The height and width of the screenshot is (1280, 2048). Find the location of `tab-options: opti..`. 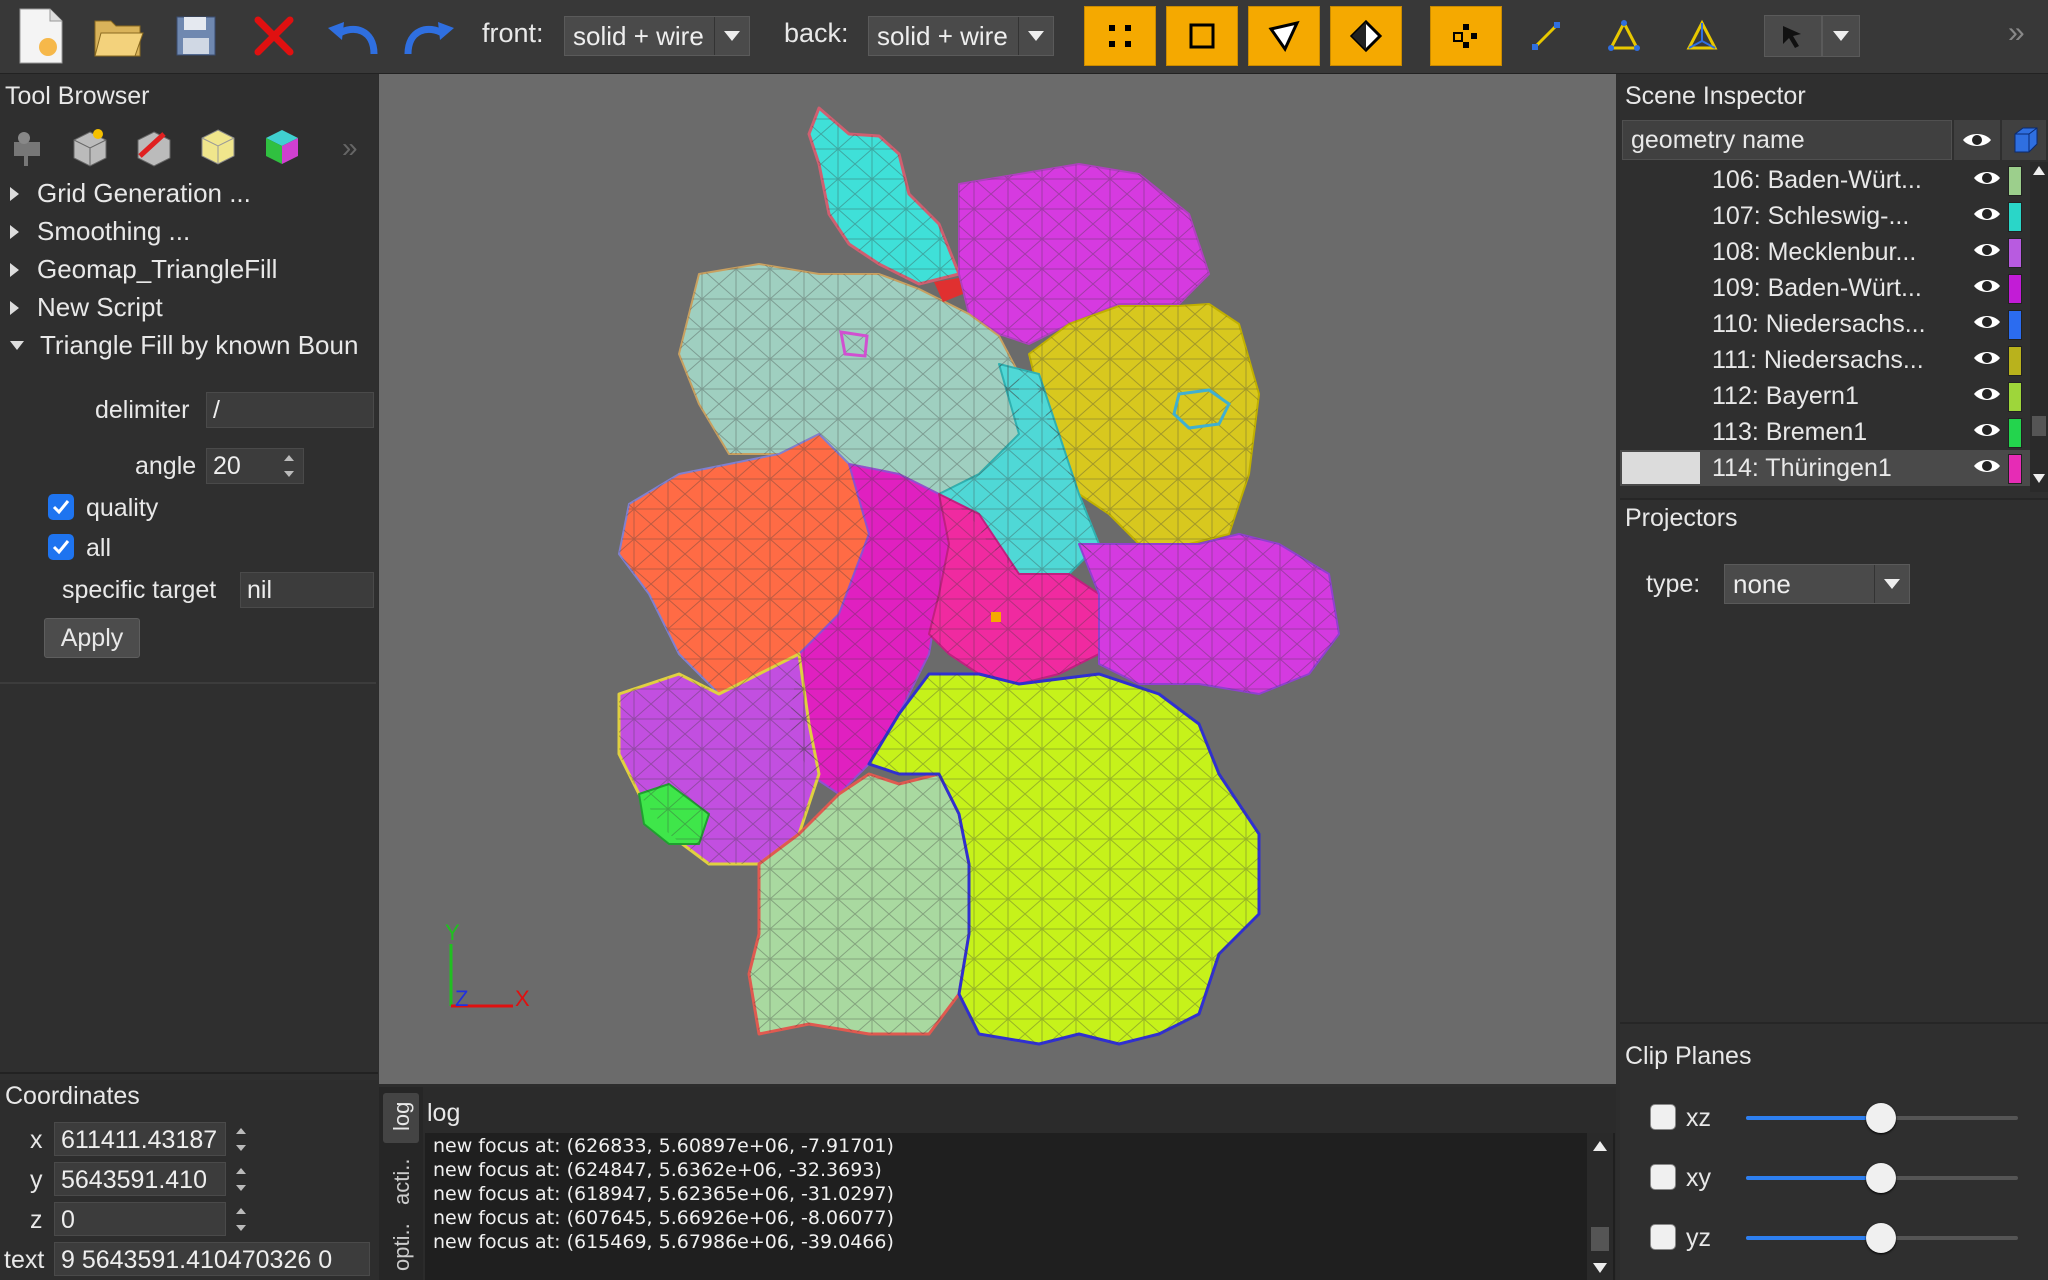

tab-options: opti.. is located at coordinates (401, 1246).